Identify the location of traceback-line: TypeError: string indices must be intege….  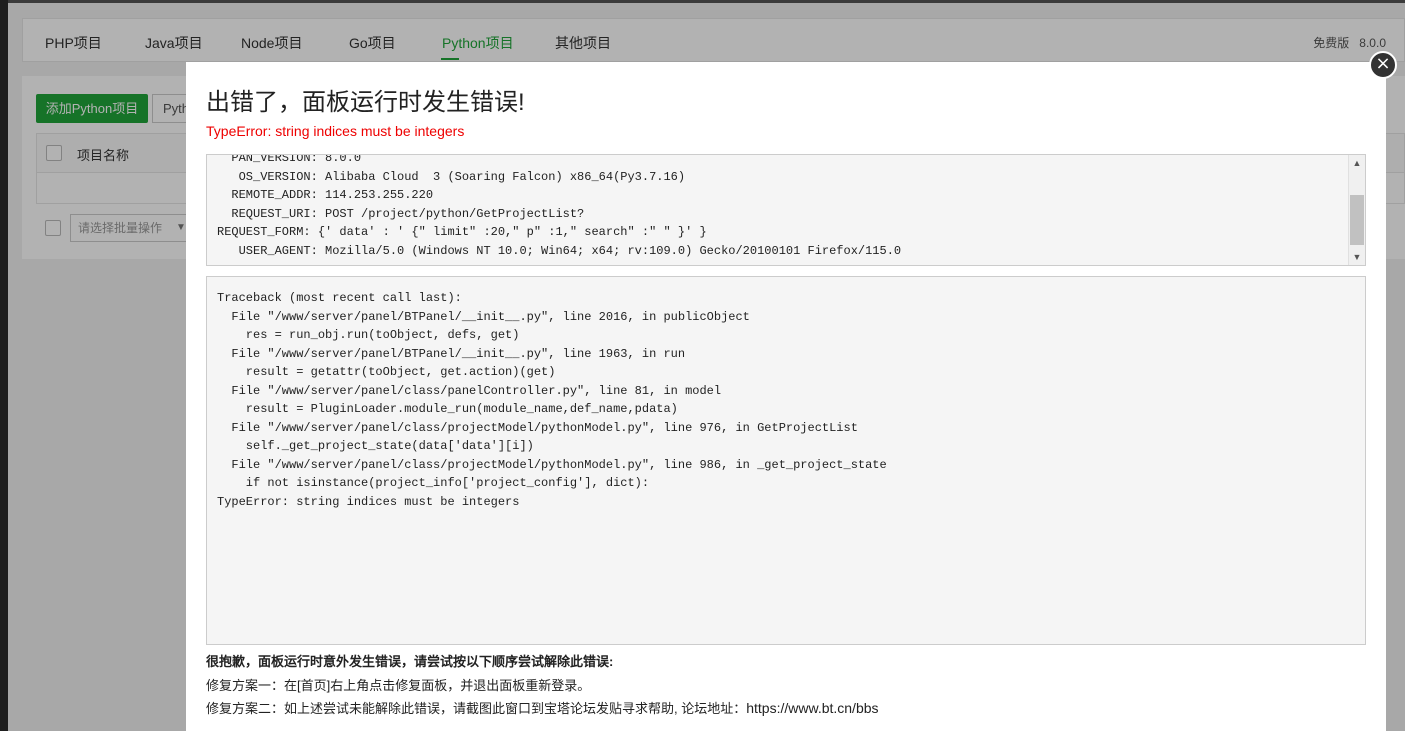
(368, 501).